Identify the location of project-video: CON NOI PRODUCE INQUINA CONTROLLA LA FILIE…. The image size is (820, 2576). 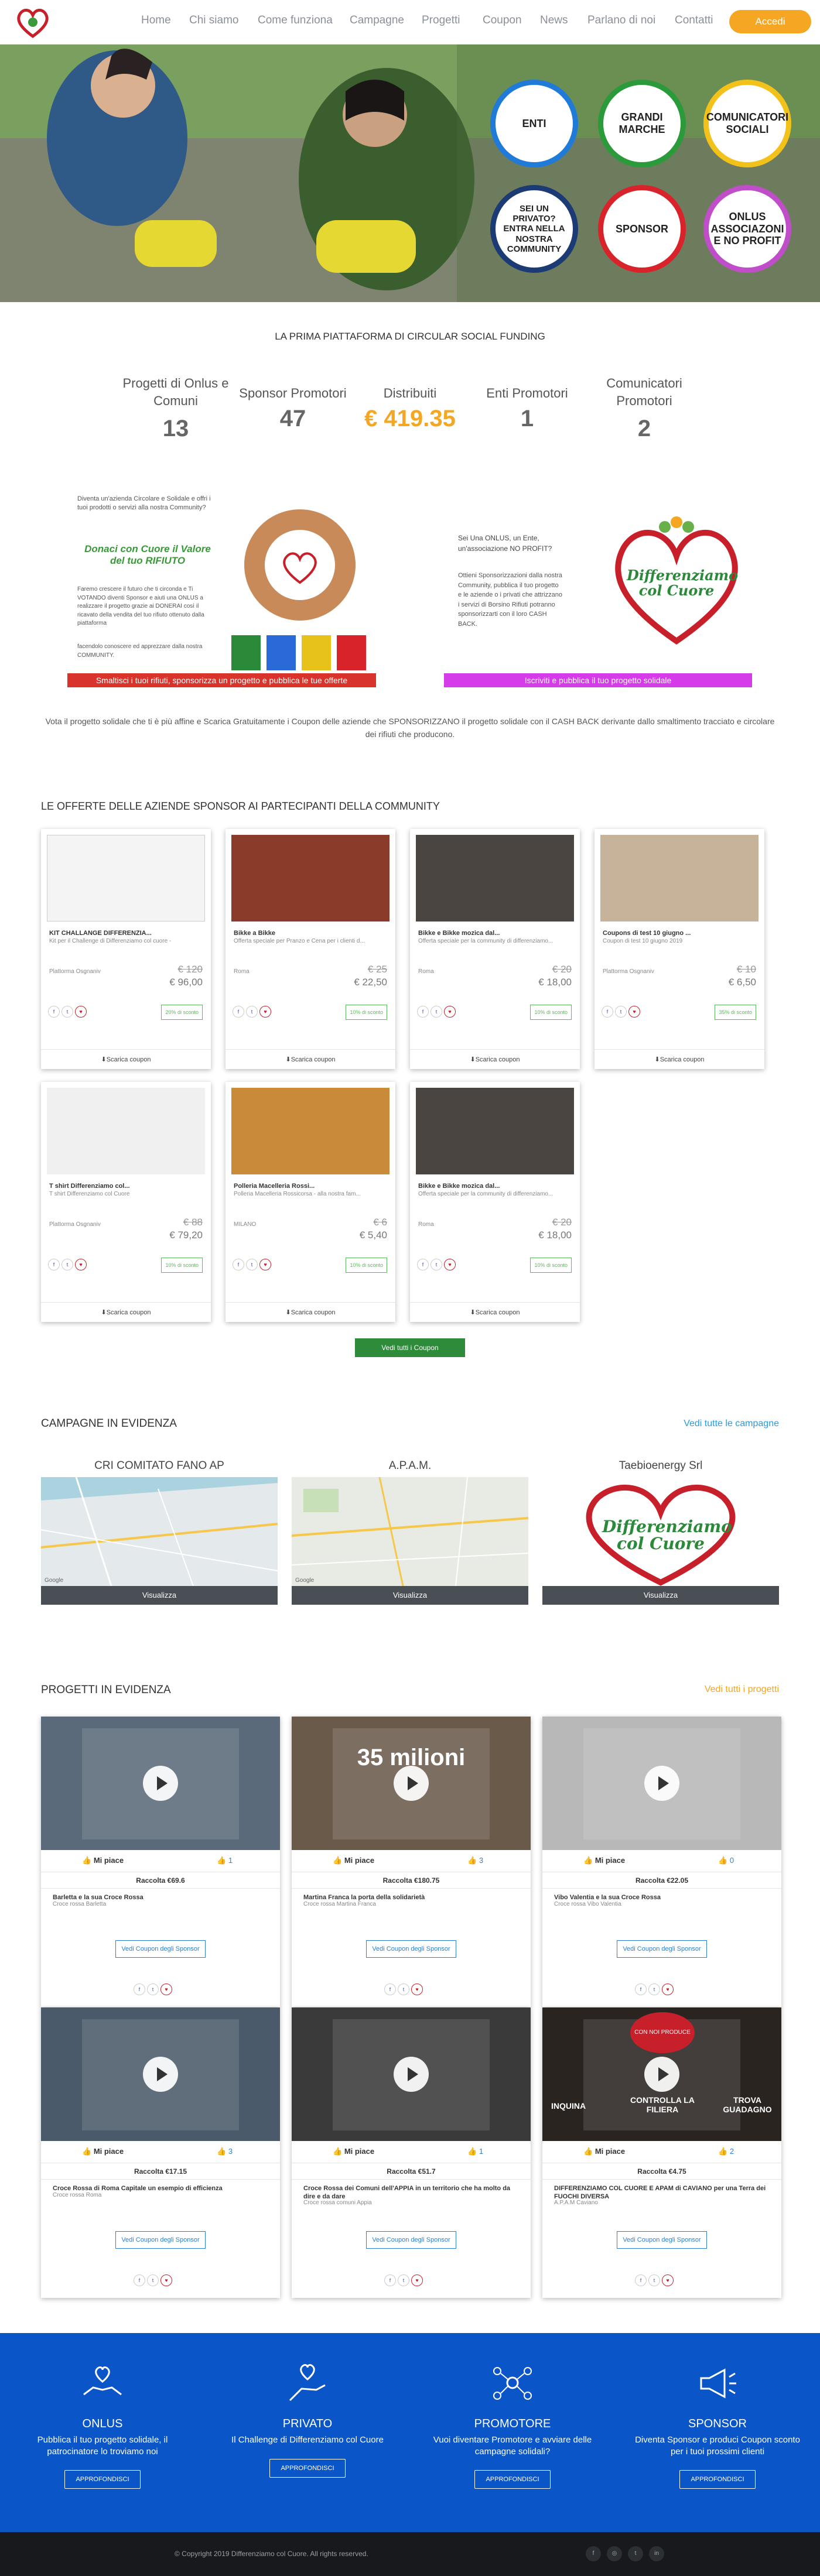
(661, 2074).